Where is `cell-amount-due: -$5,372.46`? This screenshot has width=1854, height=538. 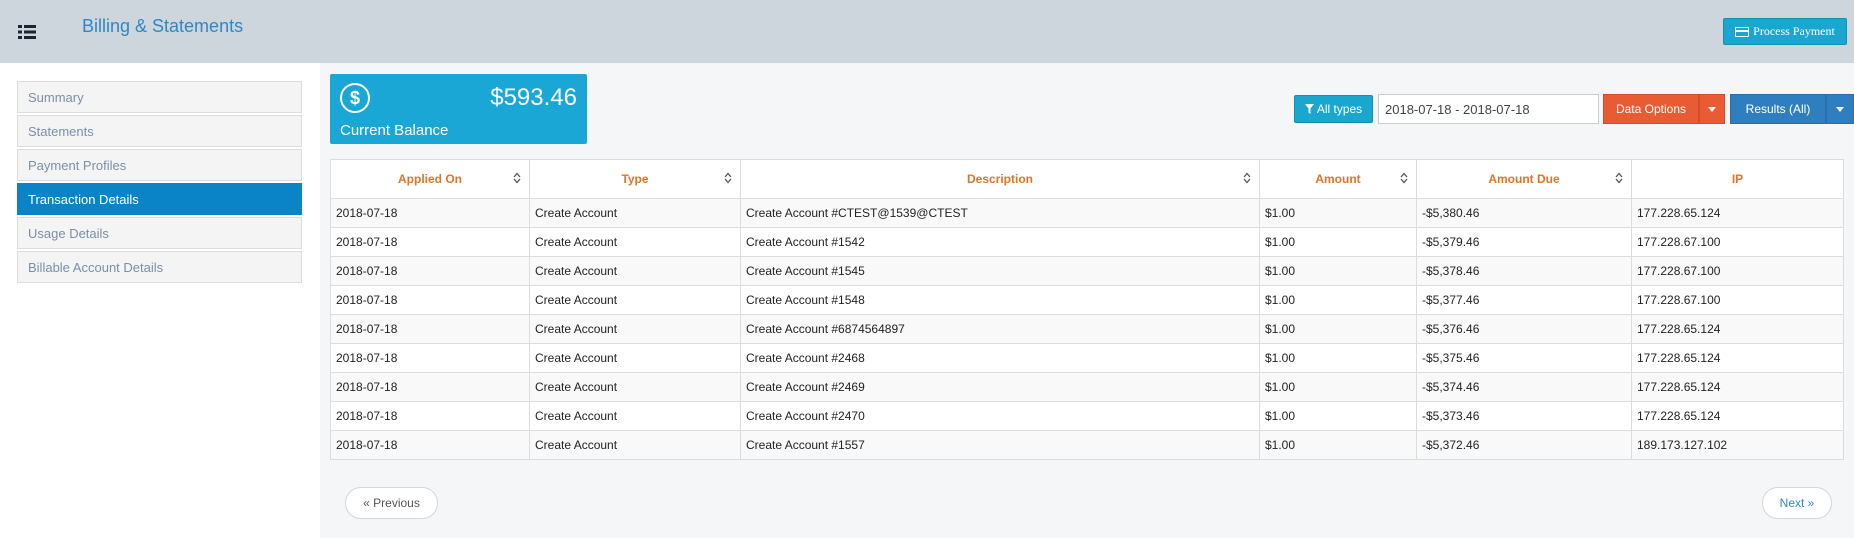
cell-amount-due: -$5,372.46 is located at coordinates (1524, 445).